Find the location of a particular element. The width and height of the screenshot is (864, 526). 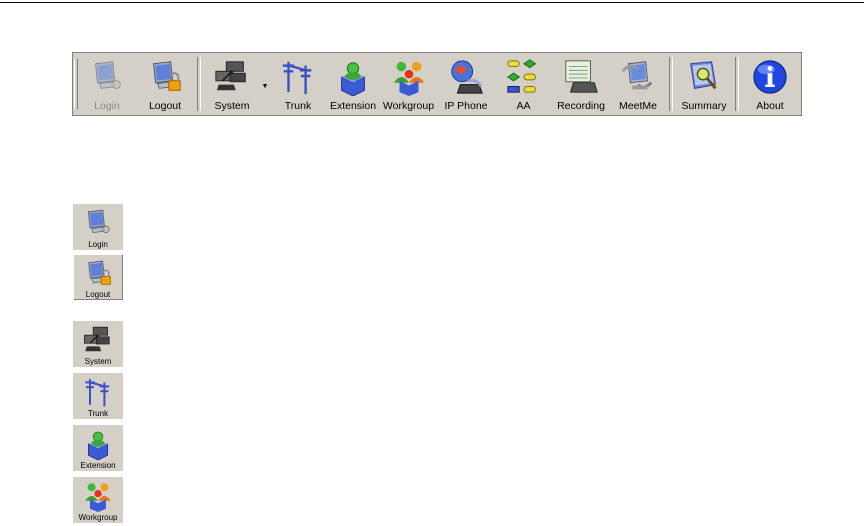

sample-extension-label: Extension is located at coordinates (98, 465).